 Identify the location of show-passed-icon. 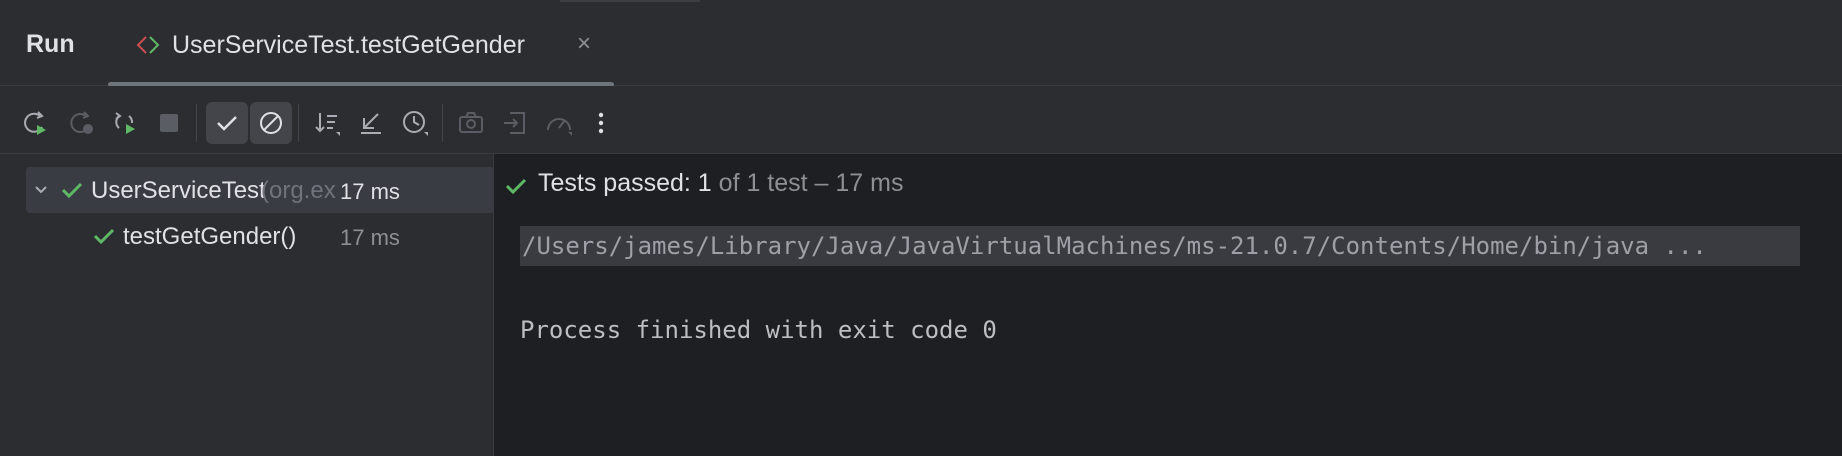
(227, 123).